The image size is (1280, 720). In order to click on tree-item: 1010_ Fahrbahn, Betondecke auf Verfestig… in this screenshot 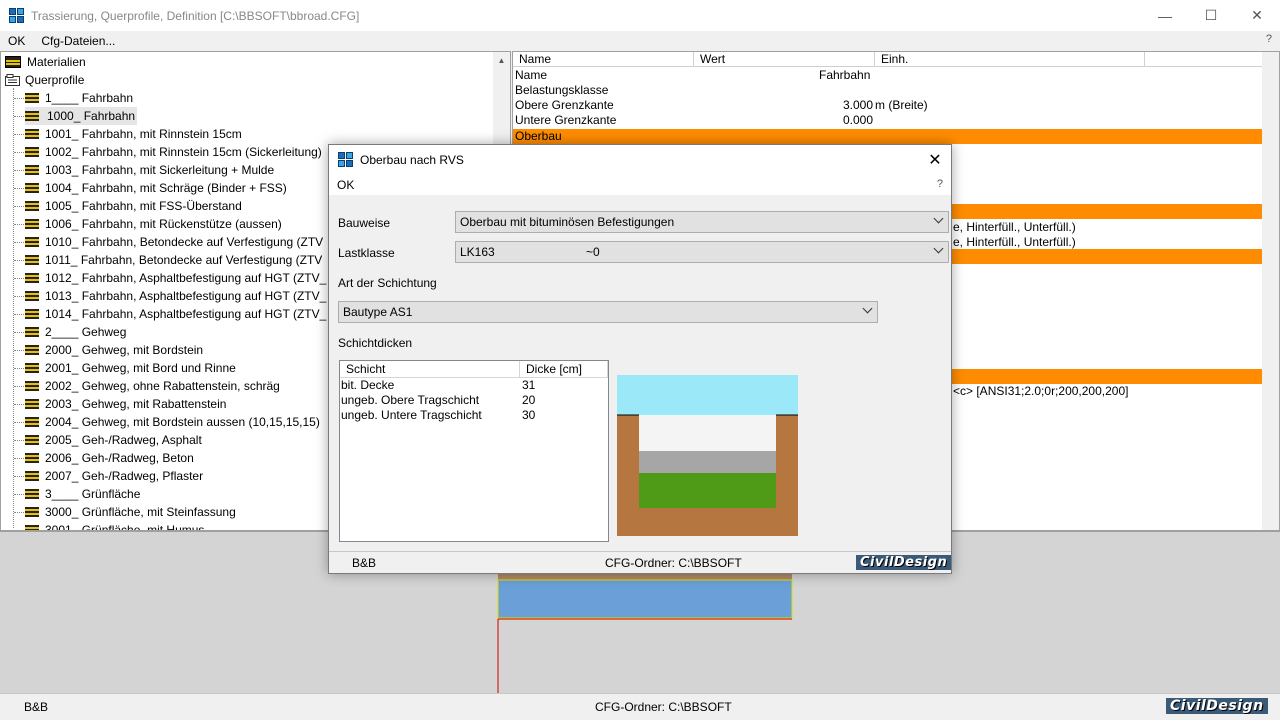, I will do `click(174, 242)`.